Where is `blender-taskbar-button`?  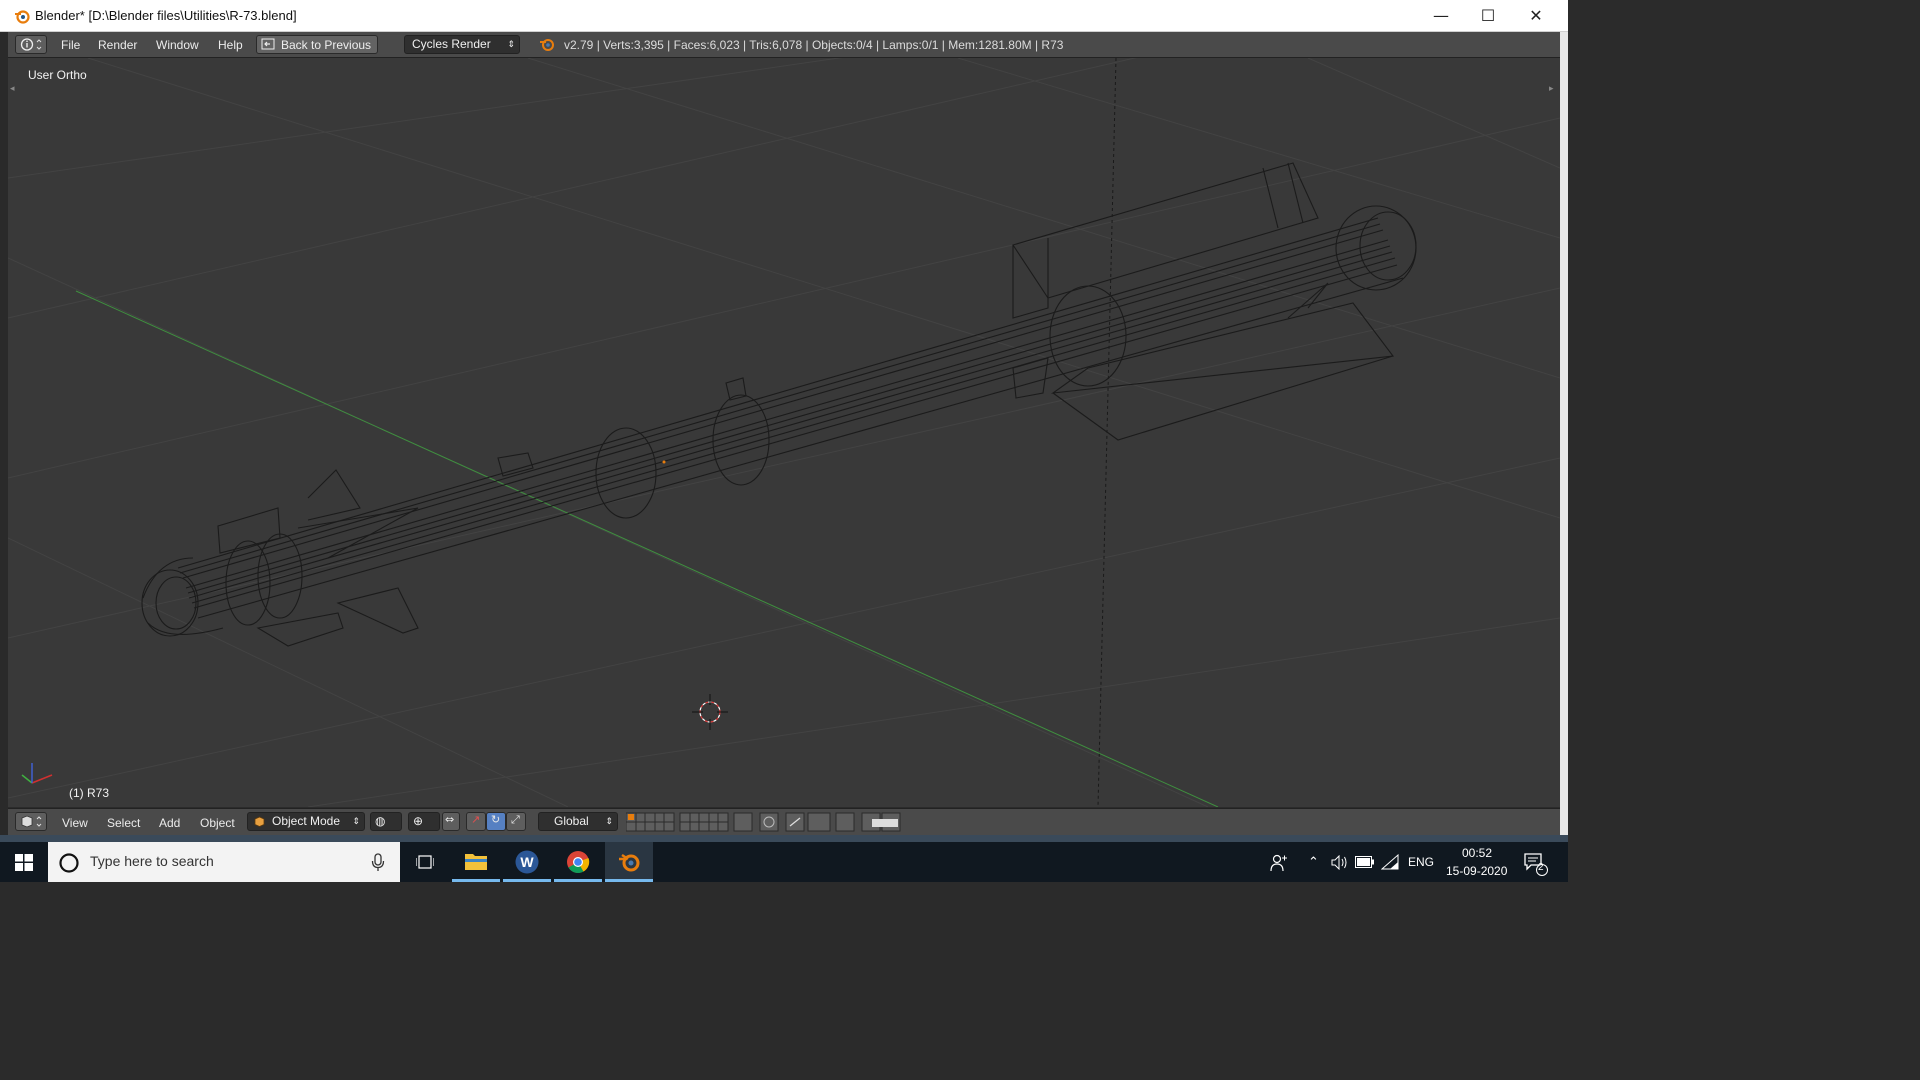
blender-taskbar-button is located at coordinates (629, 862).